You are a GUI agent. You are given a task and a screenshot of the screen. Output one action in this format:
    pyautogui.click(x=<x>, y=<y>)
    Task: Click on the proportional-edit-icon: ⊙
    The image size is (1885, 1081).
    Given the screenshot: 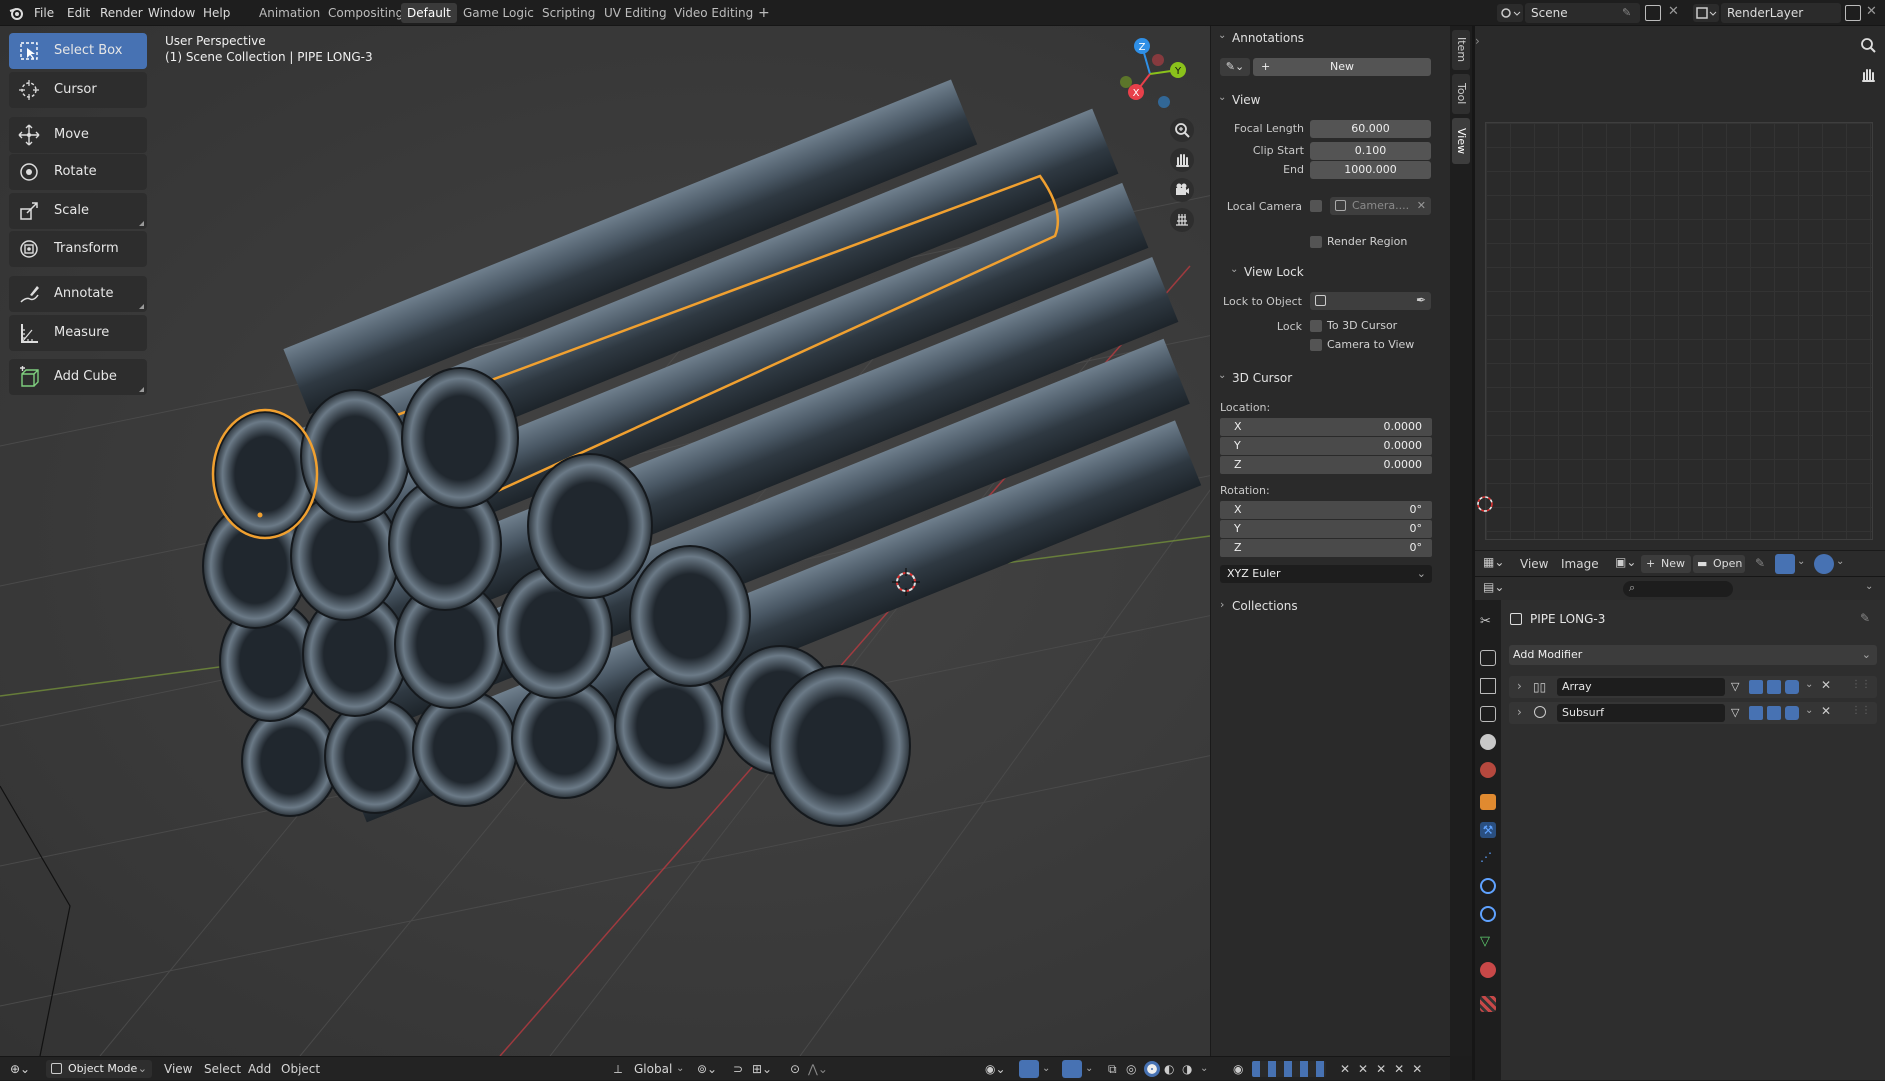 What is the action you would take?
    pyautogui.click(x=795, y=1069)
    